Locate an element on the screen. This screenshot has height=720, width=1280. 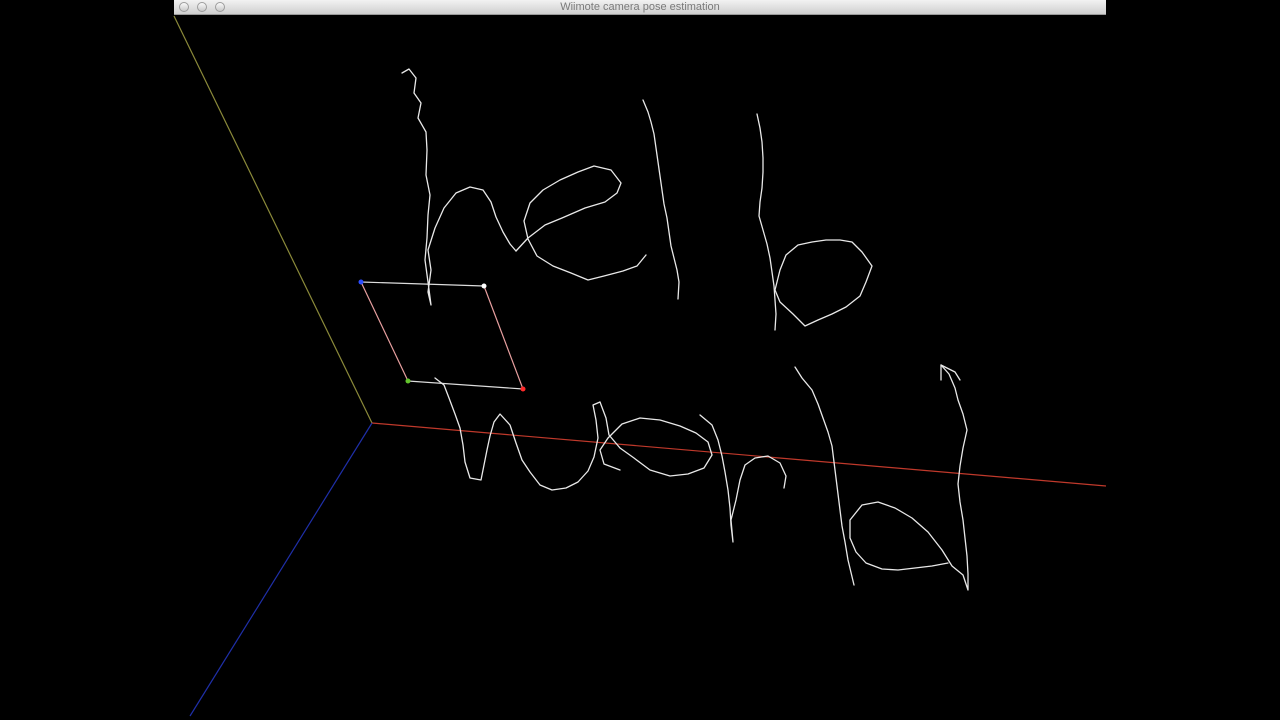
stroke-d is located at coordinates (909, 477).